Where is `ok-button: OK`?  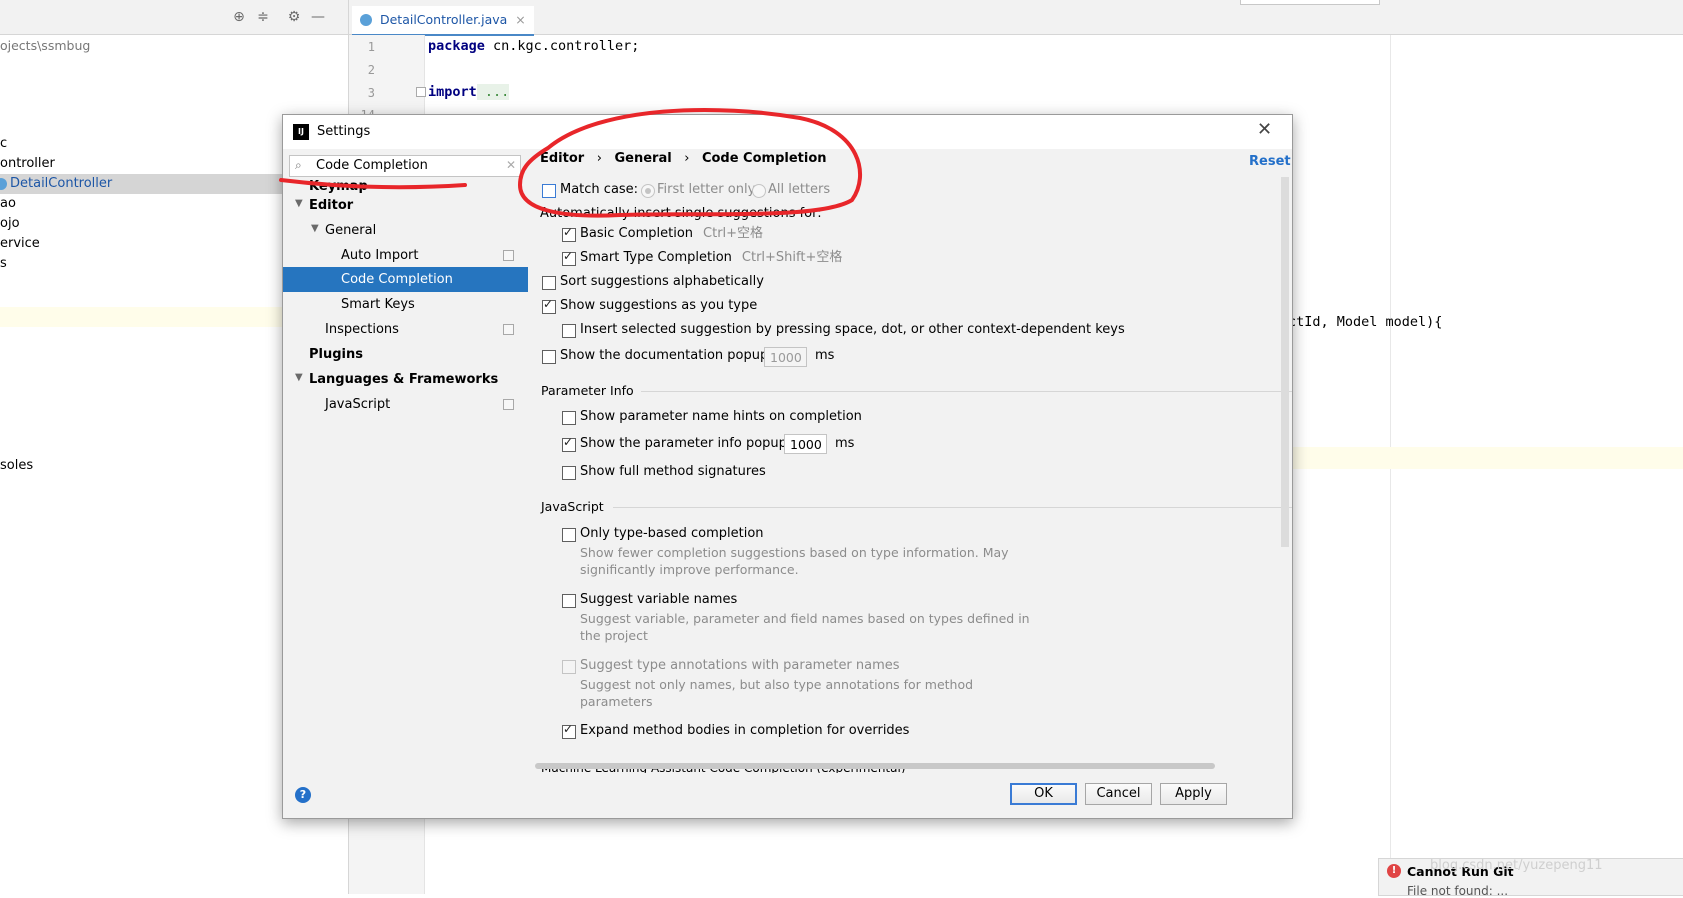
ok-button: OK is located at coordinates (1043, 794).